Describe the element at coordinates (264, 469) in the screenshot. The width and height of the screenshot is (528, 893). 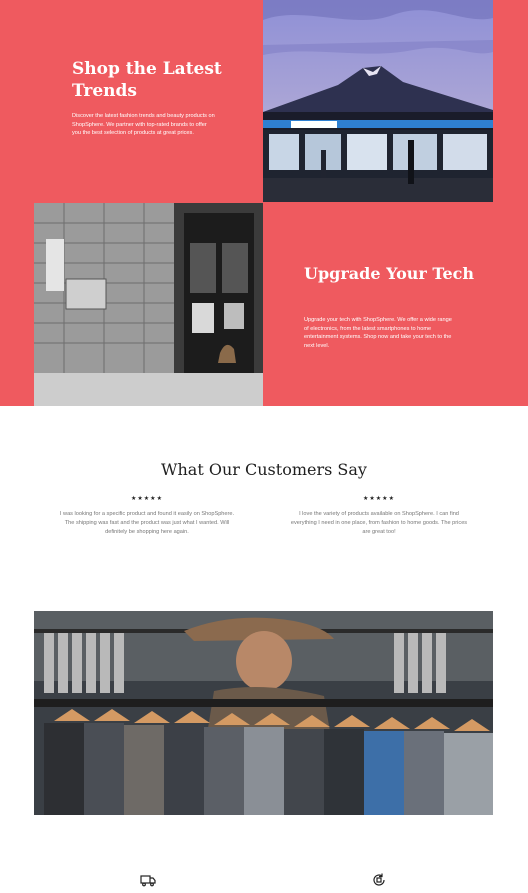
I see `testimonials-title: What Our Customers Say` at that location.